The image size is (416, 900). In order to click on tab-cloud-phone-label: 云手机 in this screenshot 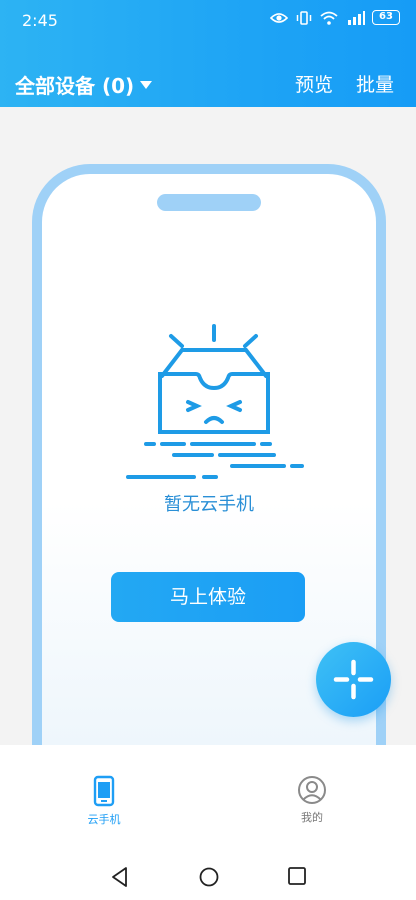, I will do `click(104, 819)`.